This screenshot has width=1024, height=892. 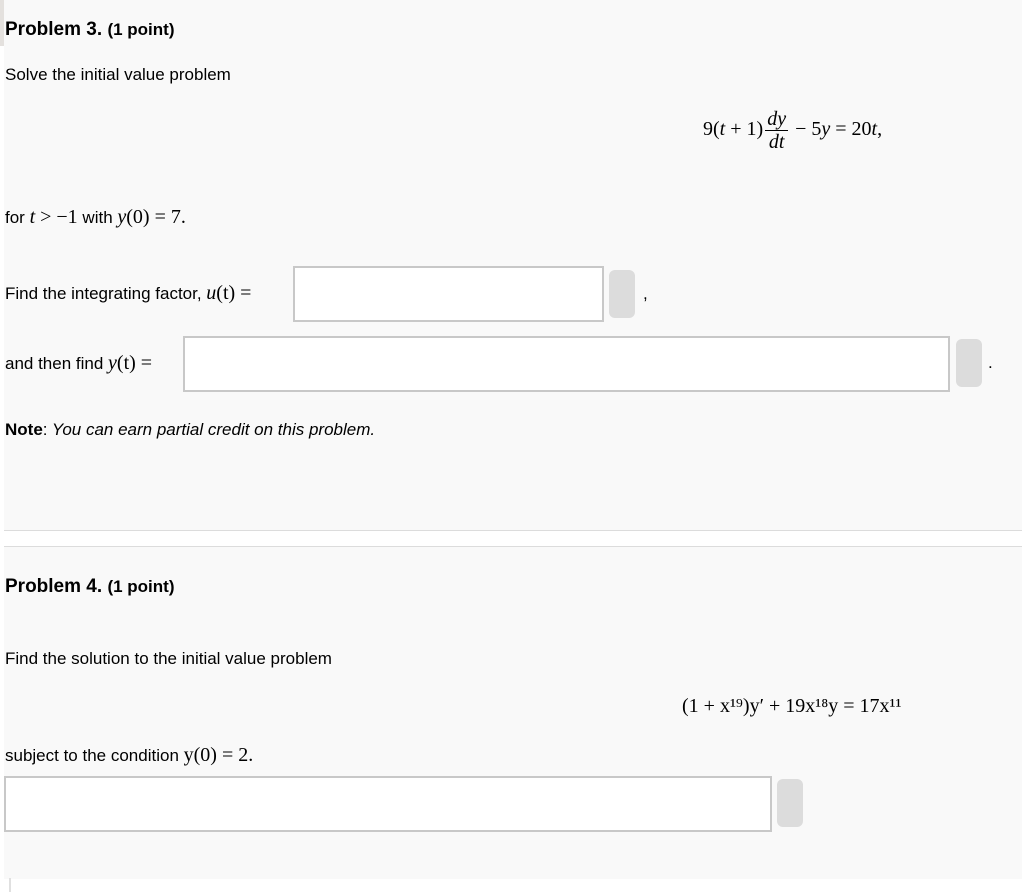 I want to click on u-symbol: u, so click(x=211, y=293).